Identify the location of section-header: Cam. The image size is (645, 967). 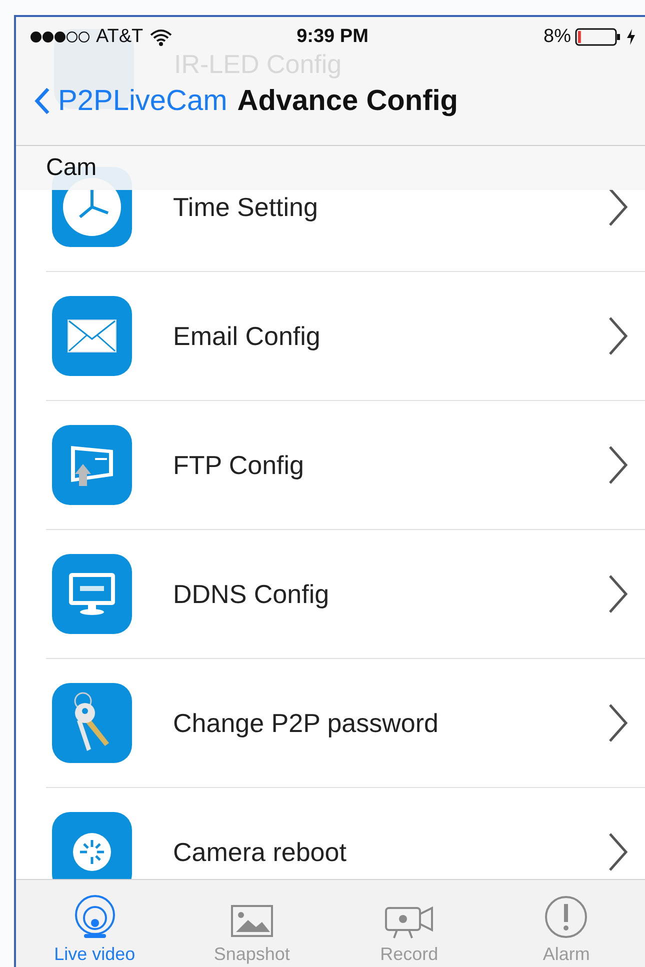
(330, 168).